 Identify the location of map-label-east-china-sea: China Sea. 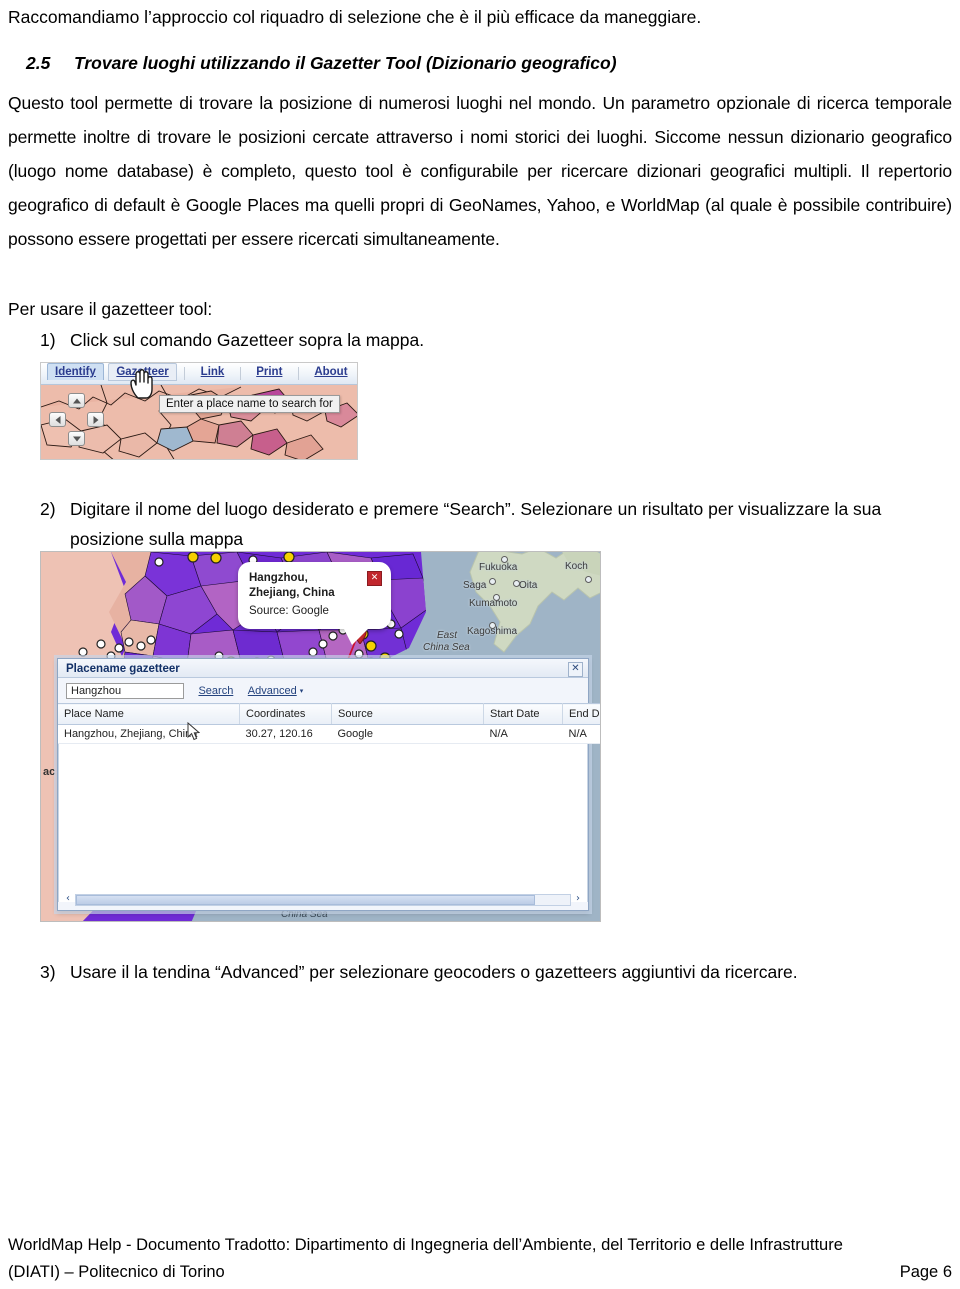
(446, 647).